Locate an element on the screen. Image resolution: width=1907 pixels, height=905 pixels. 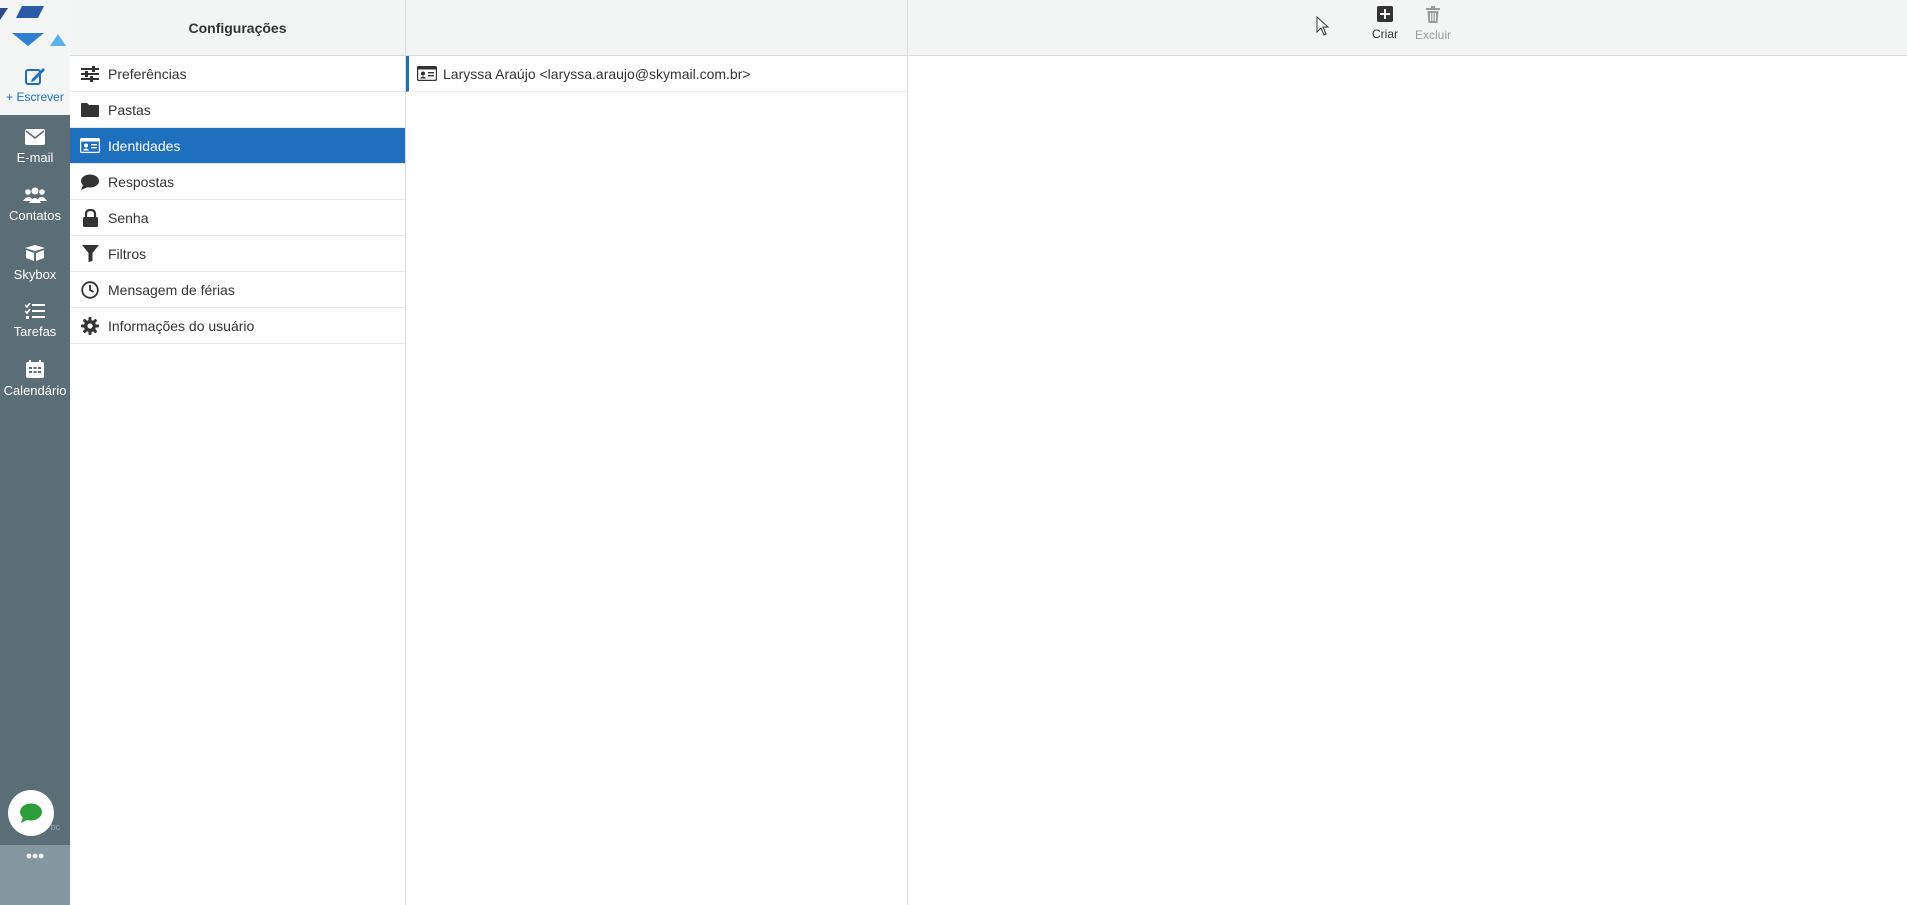
create-button: Criar is located at coordinates (1385, 28).